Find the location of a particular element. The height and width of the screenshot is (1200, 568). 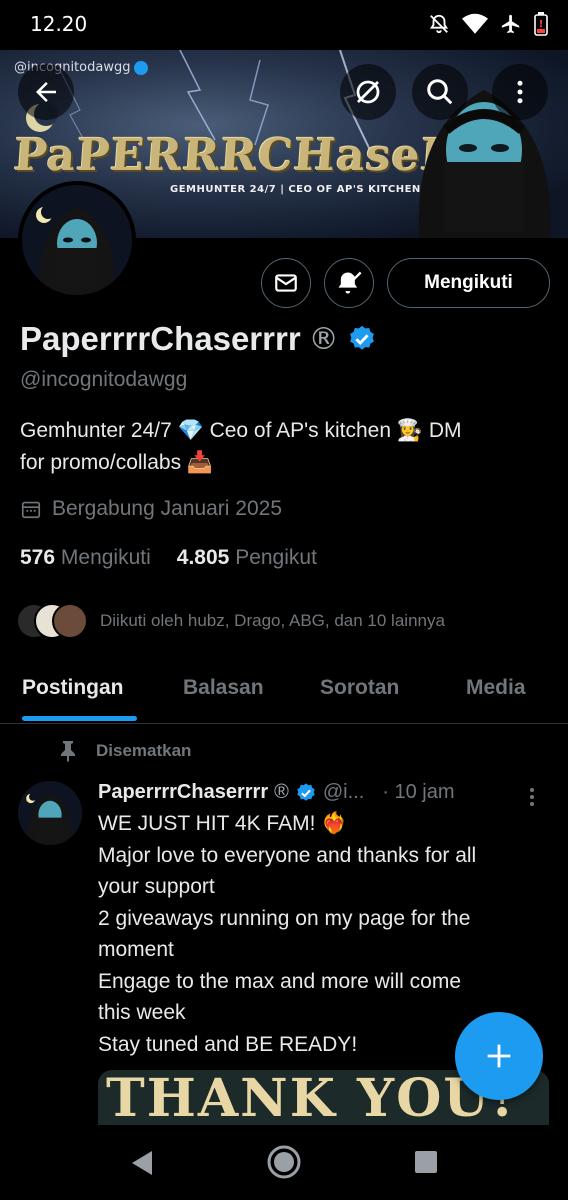

tweet-header: PaperrrrChaserrrr ® @i... · 10 jam is located at coordinates (323, 793).